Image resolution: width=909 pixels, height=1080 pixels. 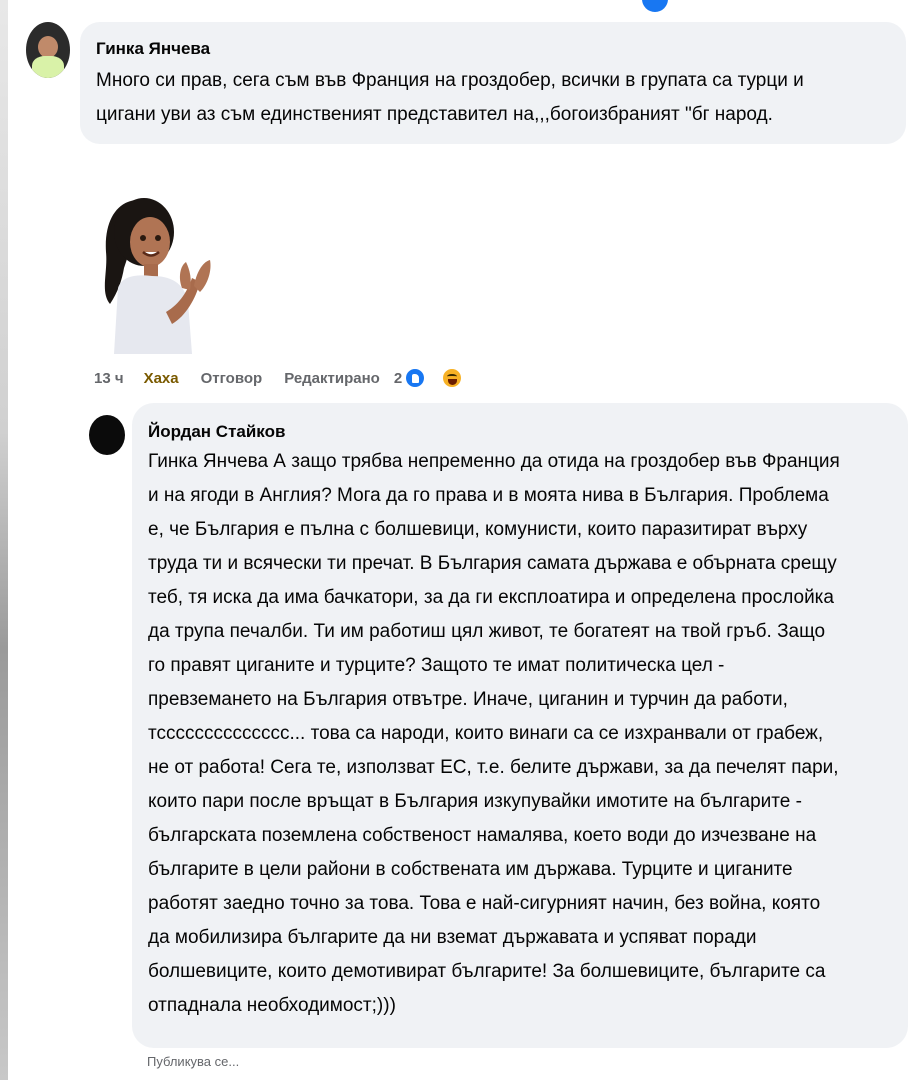 I want to click on reply-button: Отговор, so click(x=232, y=378).